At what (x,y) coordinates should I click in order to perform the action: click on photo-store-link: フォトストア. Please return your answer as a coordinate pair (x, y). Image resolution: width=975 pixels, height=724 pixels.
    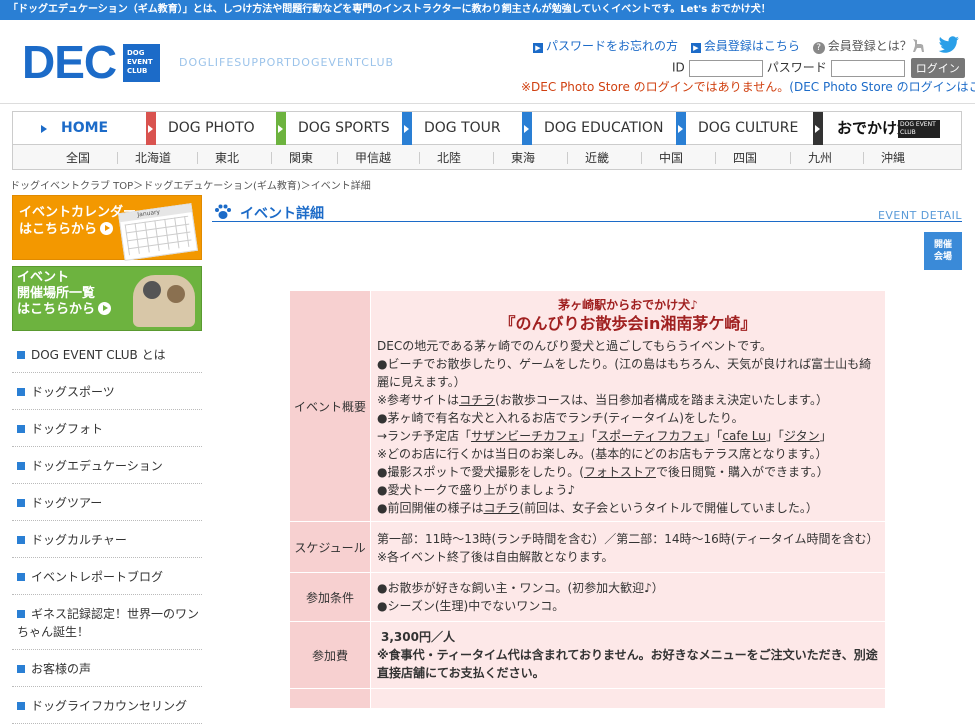
    Looking at the image, I should click on (620, 472).